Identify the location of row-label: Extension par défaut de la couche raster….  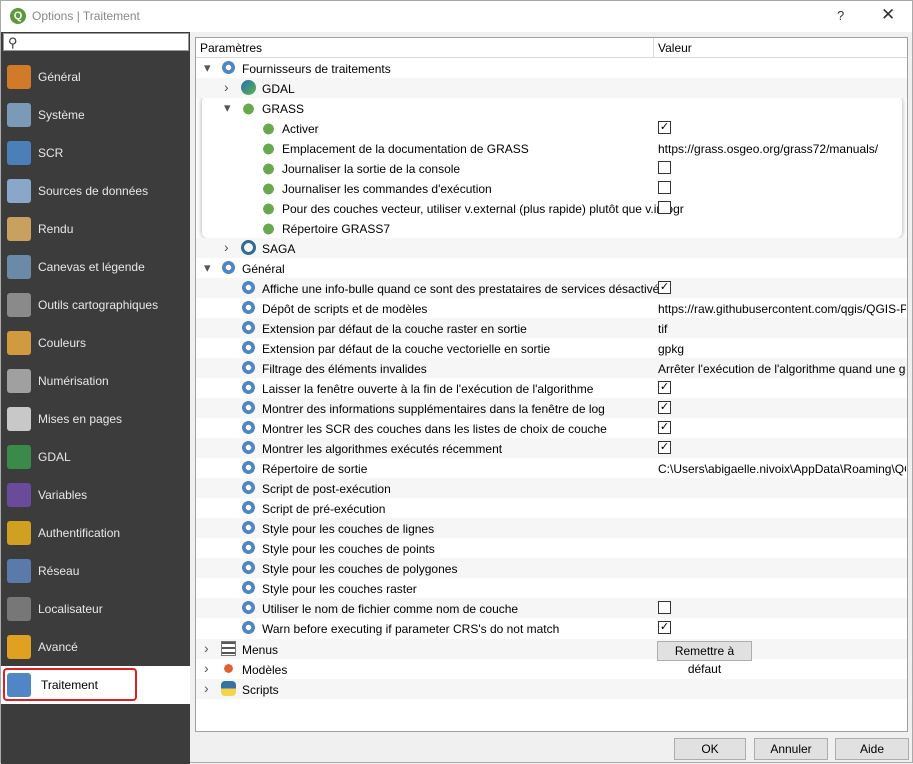
(394, 329).